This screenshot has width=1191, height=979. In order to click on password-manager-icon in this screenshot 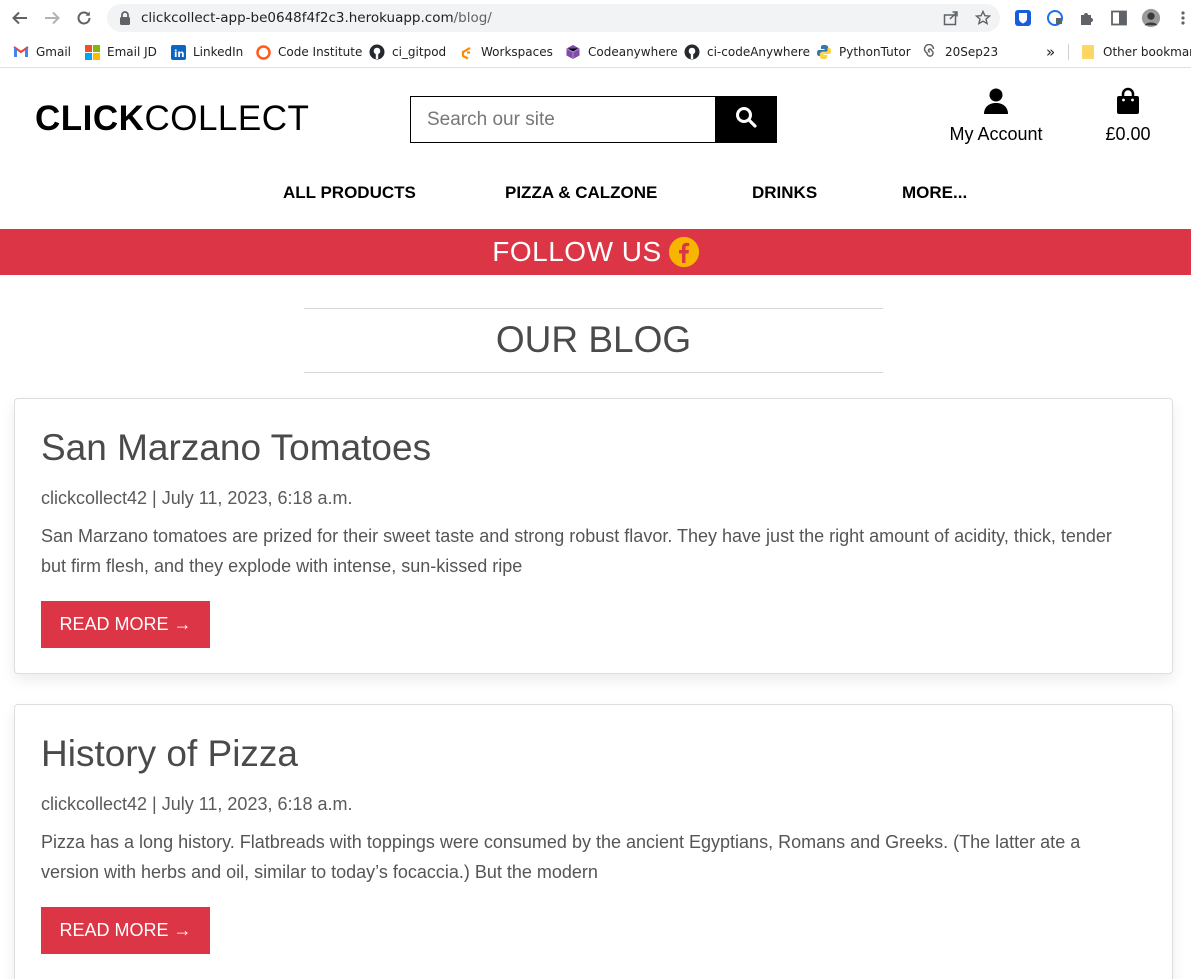, I will do `click(1055, 18)`.